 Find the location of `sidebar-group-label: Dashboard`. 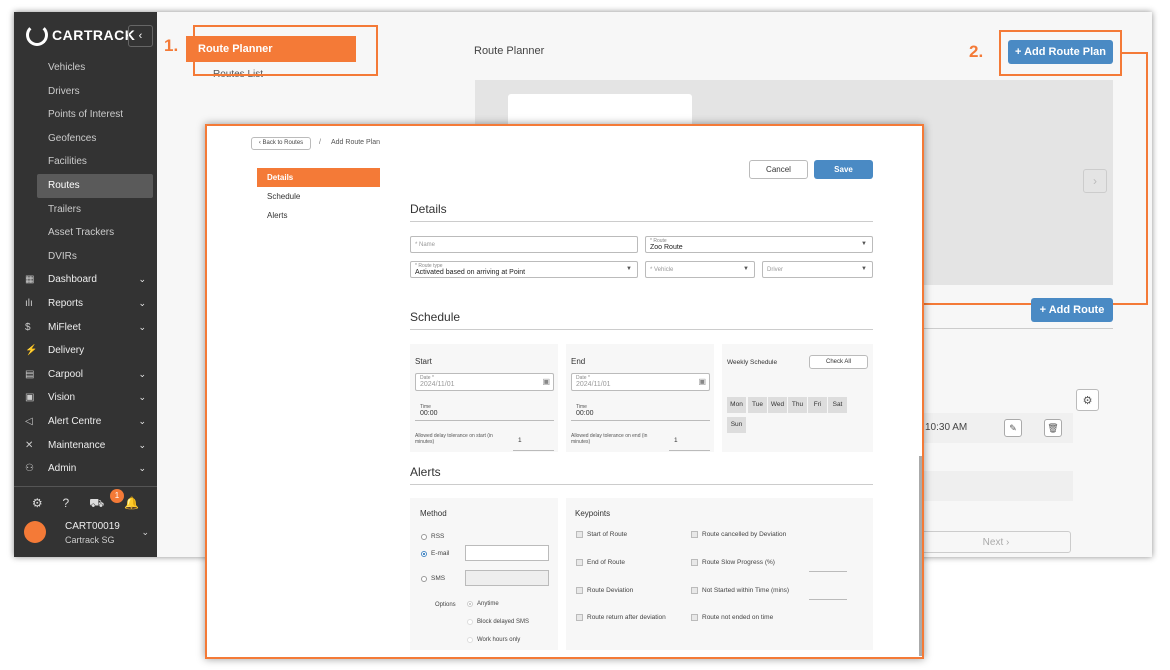

sidebar-group-label: Dashboard is located at coordinates (72, 280).